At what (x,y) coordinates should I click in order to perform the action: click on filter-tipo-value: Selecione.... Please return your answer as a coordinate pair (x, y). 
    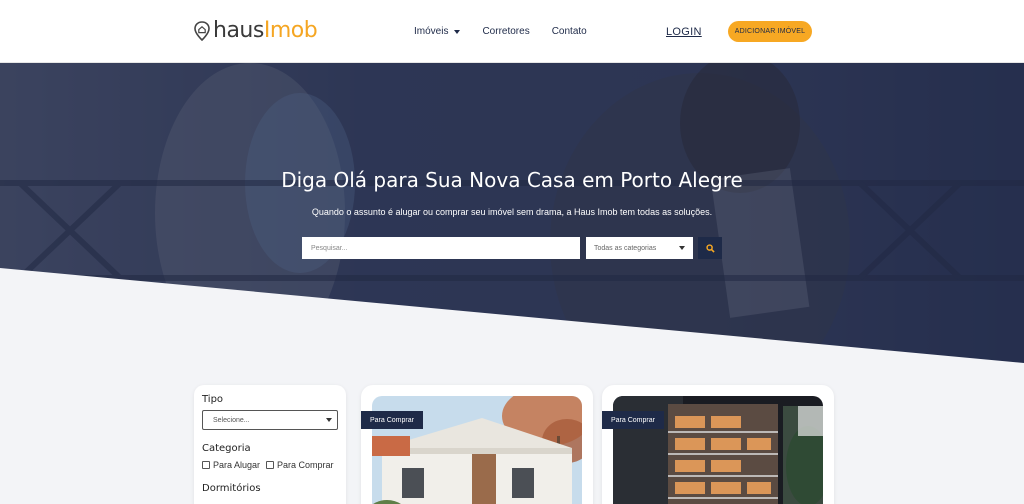
    Looking at the image, I should click on (231, 420).